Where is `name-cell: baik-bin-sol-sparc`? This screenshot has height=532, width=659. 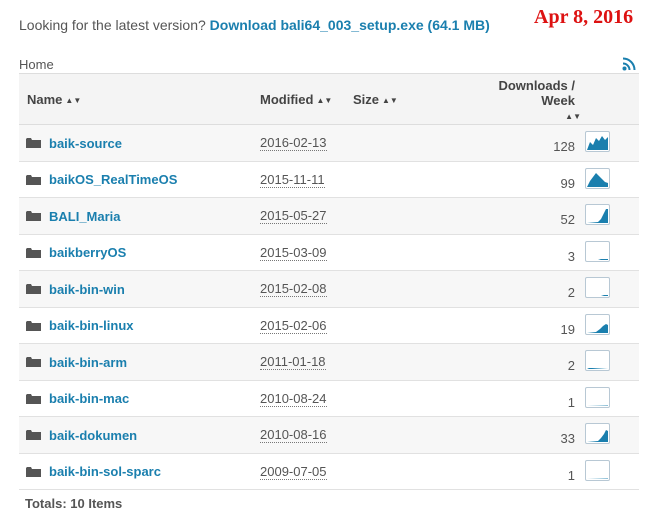
name-cell: baik-bin-sol-sparc is located at coordinates (135, 471).